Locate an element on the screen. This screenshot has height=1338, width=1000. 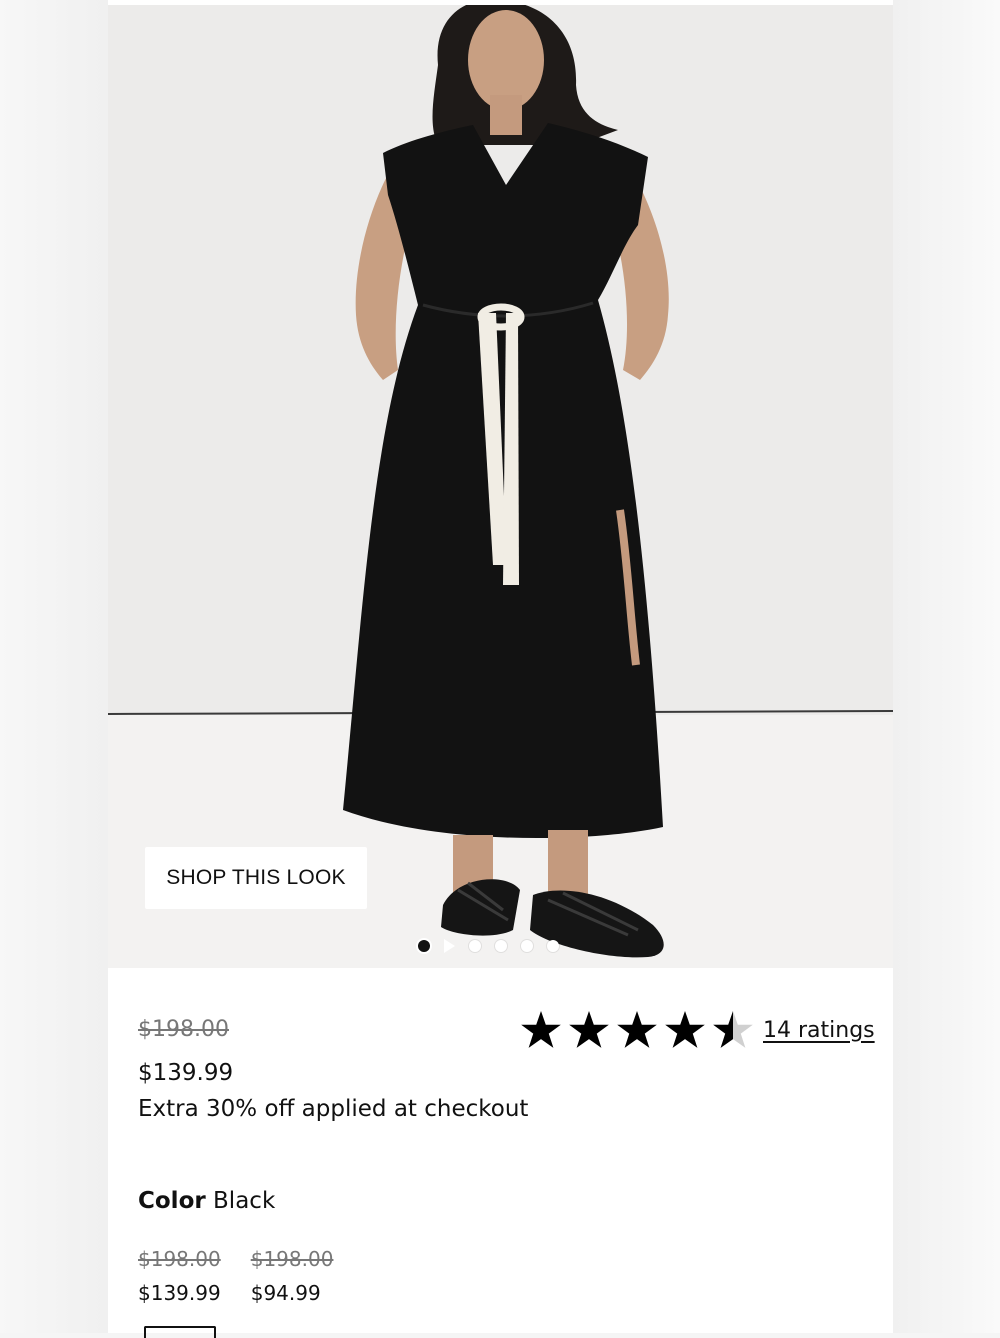
variant-price-option: $198.00 $94.99 is located at coordinates (292, 1276).